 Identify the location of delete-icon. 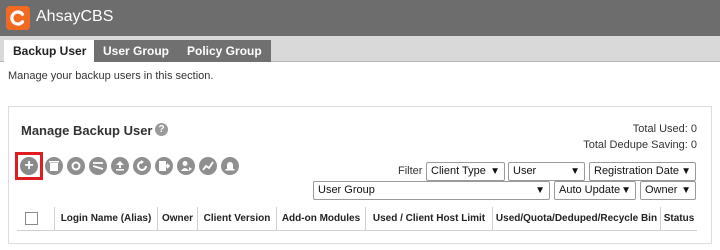
(54, 166).